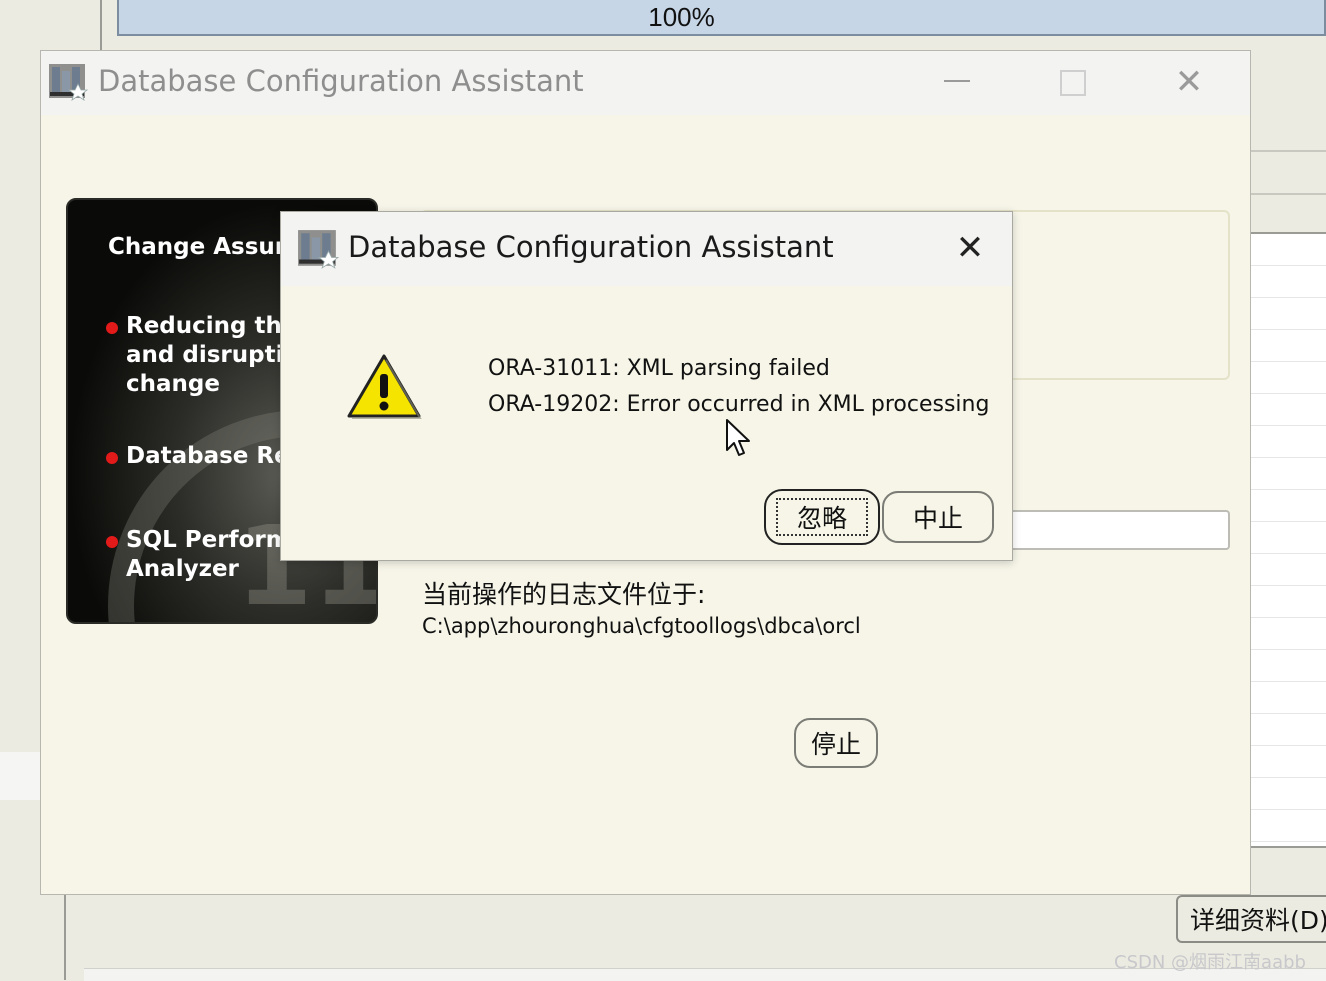 The height and width of the screenshot is (981, 1326). What do you see at coordinates (738, 437) in the screenshot?
I see `mouse-cursor-icon` at bounding box center [738, 437].